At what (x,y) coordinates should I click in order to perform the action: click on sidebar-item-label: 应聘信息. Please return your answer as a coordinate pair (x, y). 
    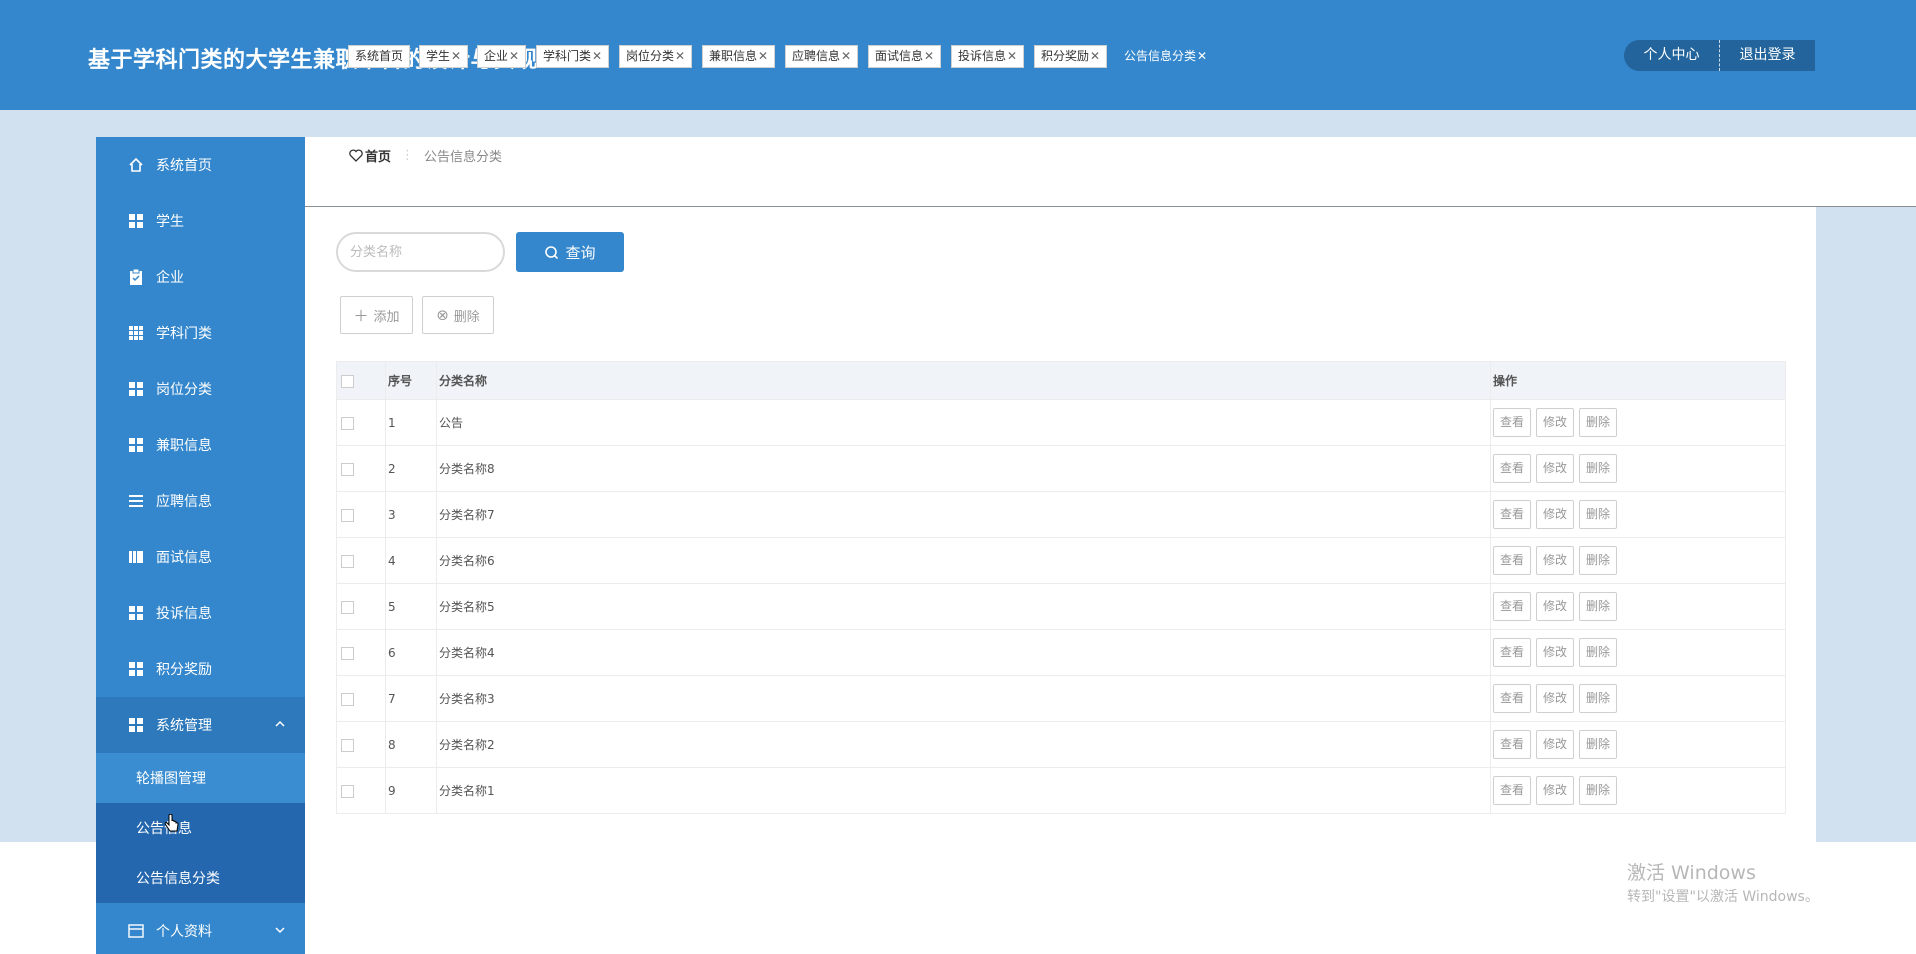
    Looking at the image, I should click on (184, 502).